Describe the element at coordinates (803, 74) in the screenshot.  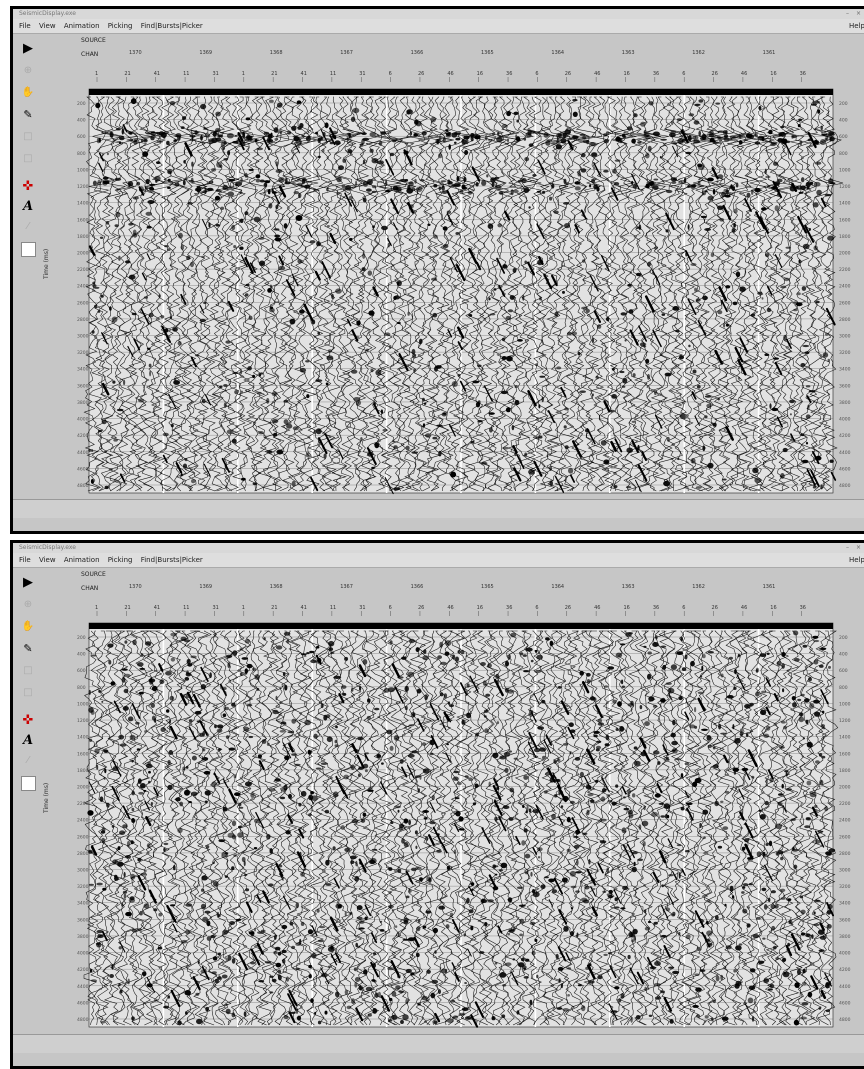
I see `channel-number: 36` at that location.